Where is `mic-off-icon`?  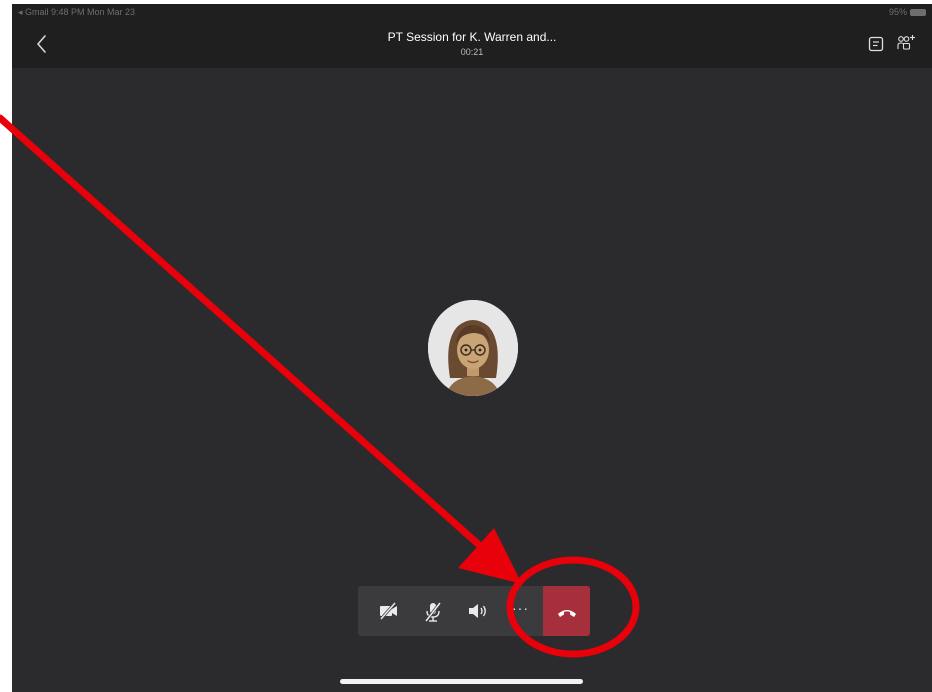
mic-off-icon is located at coordinates (433, 612).